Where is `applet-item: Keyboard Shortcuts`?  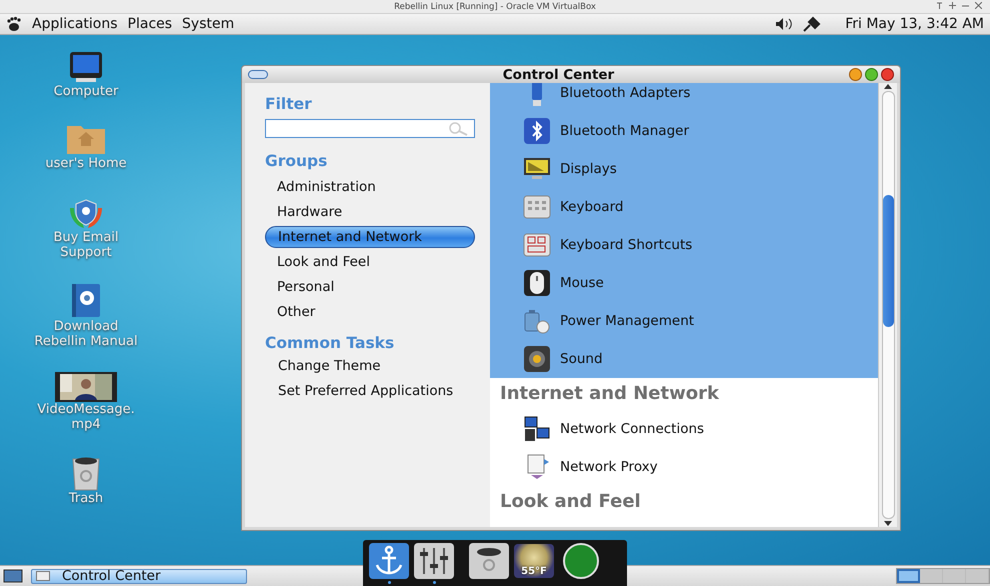 applet-item: Keyboard Shortcuts is located at coordinates (626, 245).